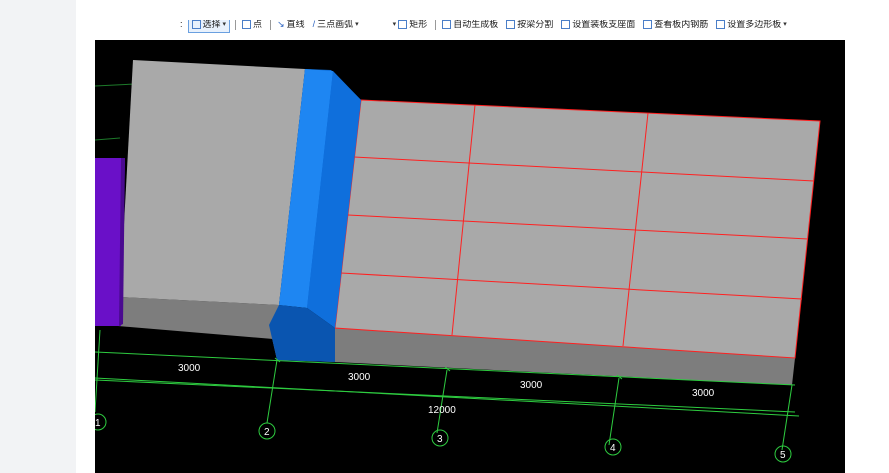  What do you see at coordinates (613, 448) in the screenshot?
I see `axis-label: 4` at bounding box center [613, 448].